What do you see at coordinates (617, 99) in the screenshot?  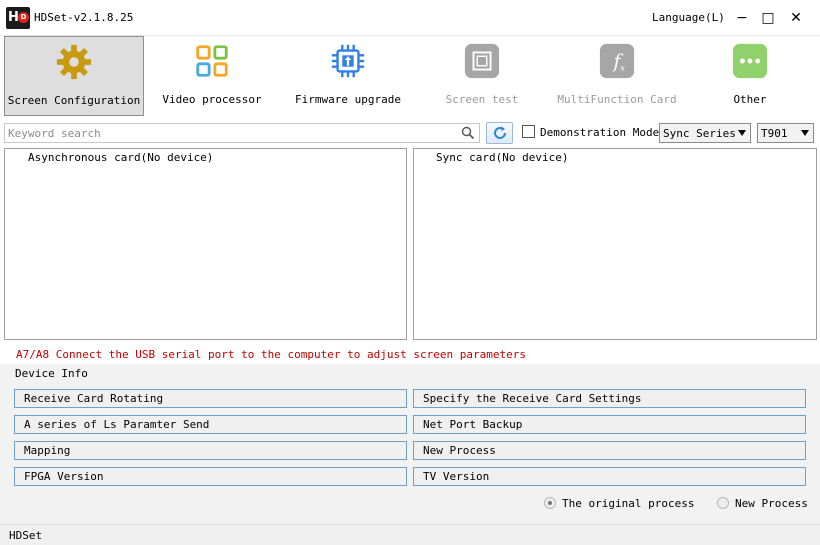 I see `tool-label: MultiFunction Card` at bounding box center [617, 99].